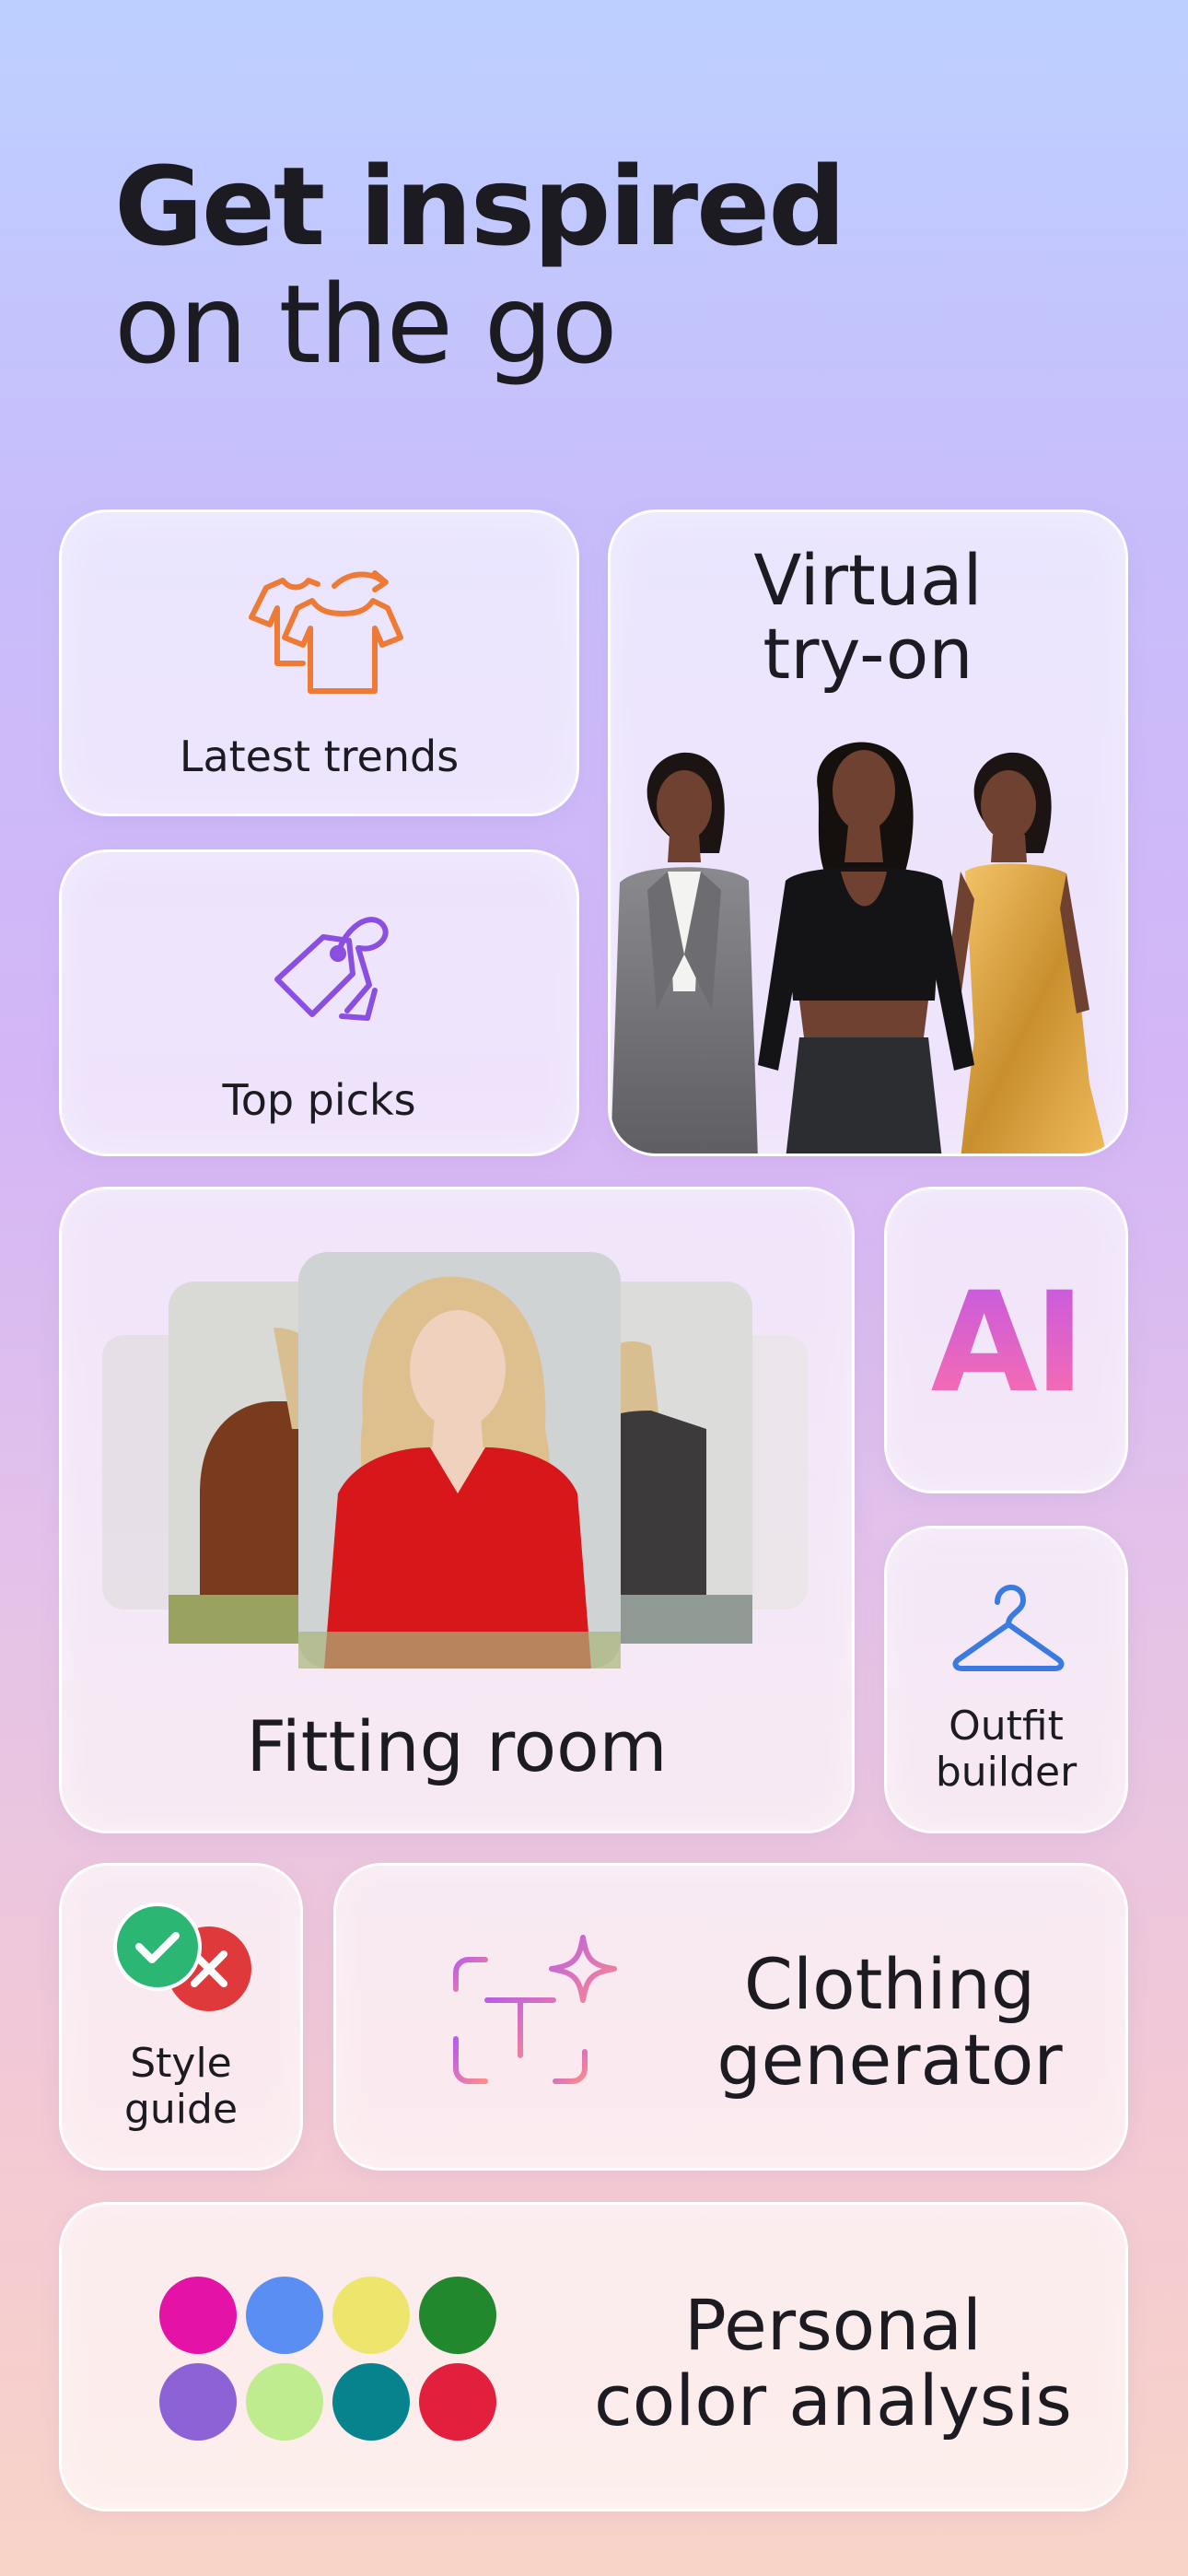 The width and height of the screenshot is (1188, 2576). I want to click on style-guide-label: Style guide, so click(181, 2087).